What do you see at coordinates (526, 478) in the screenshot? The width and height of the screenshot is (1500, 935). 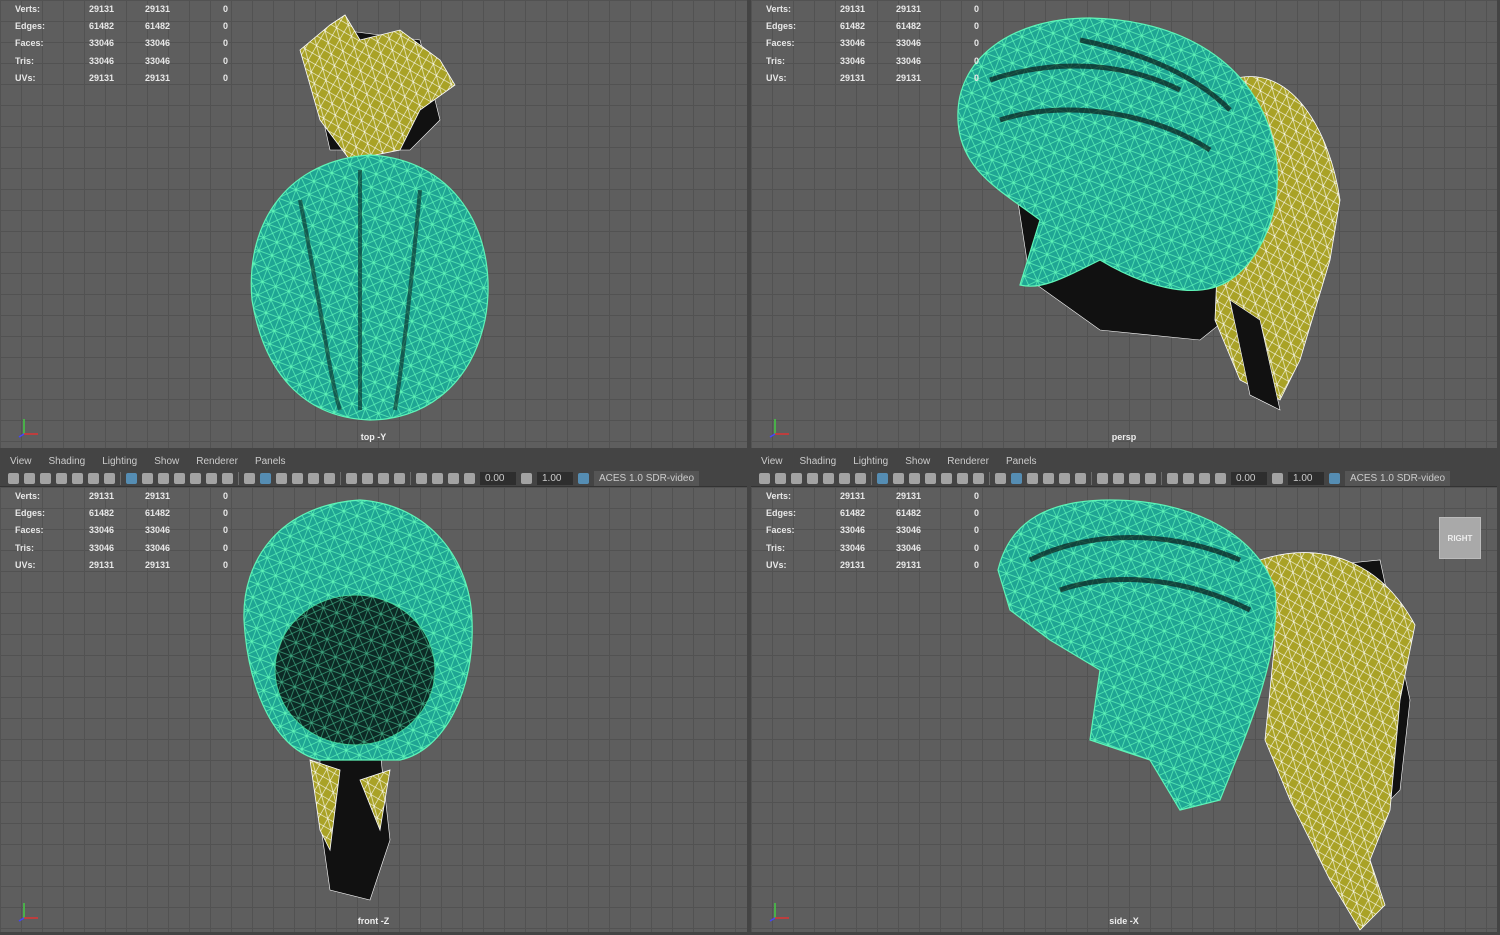 I see `gamma-icon` at bounding box center [526, 478].